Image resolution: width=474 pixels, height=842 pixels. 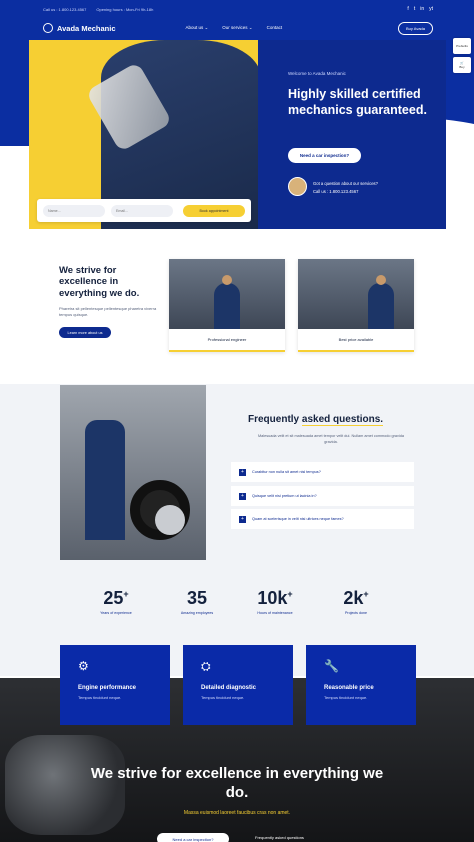 I want to click on wrench-icon: 🔧, so click(x=331, y=666).